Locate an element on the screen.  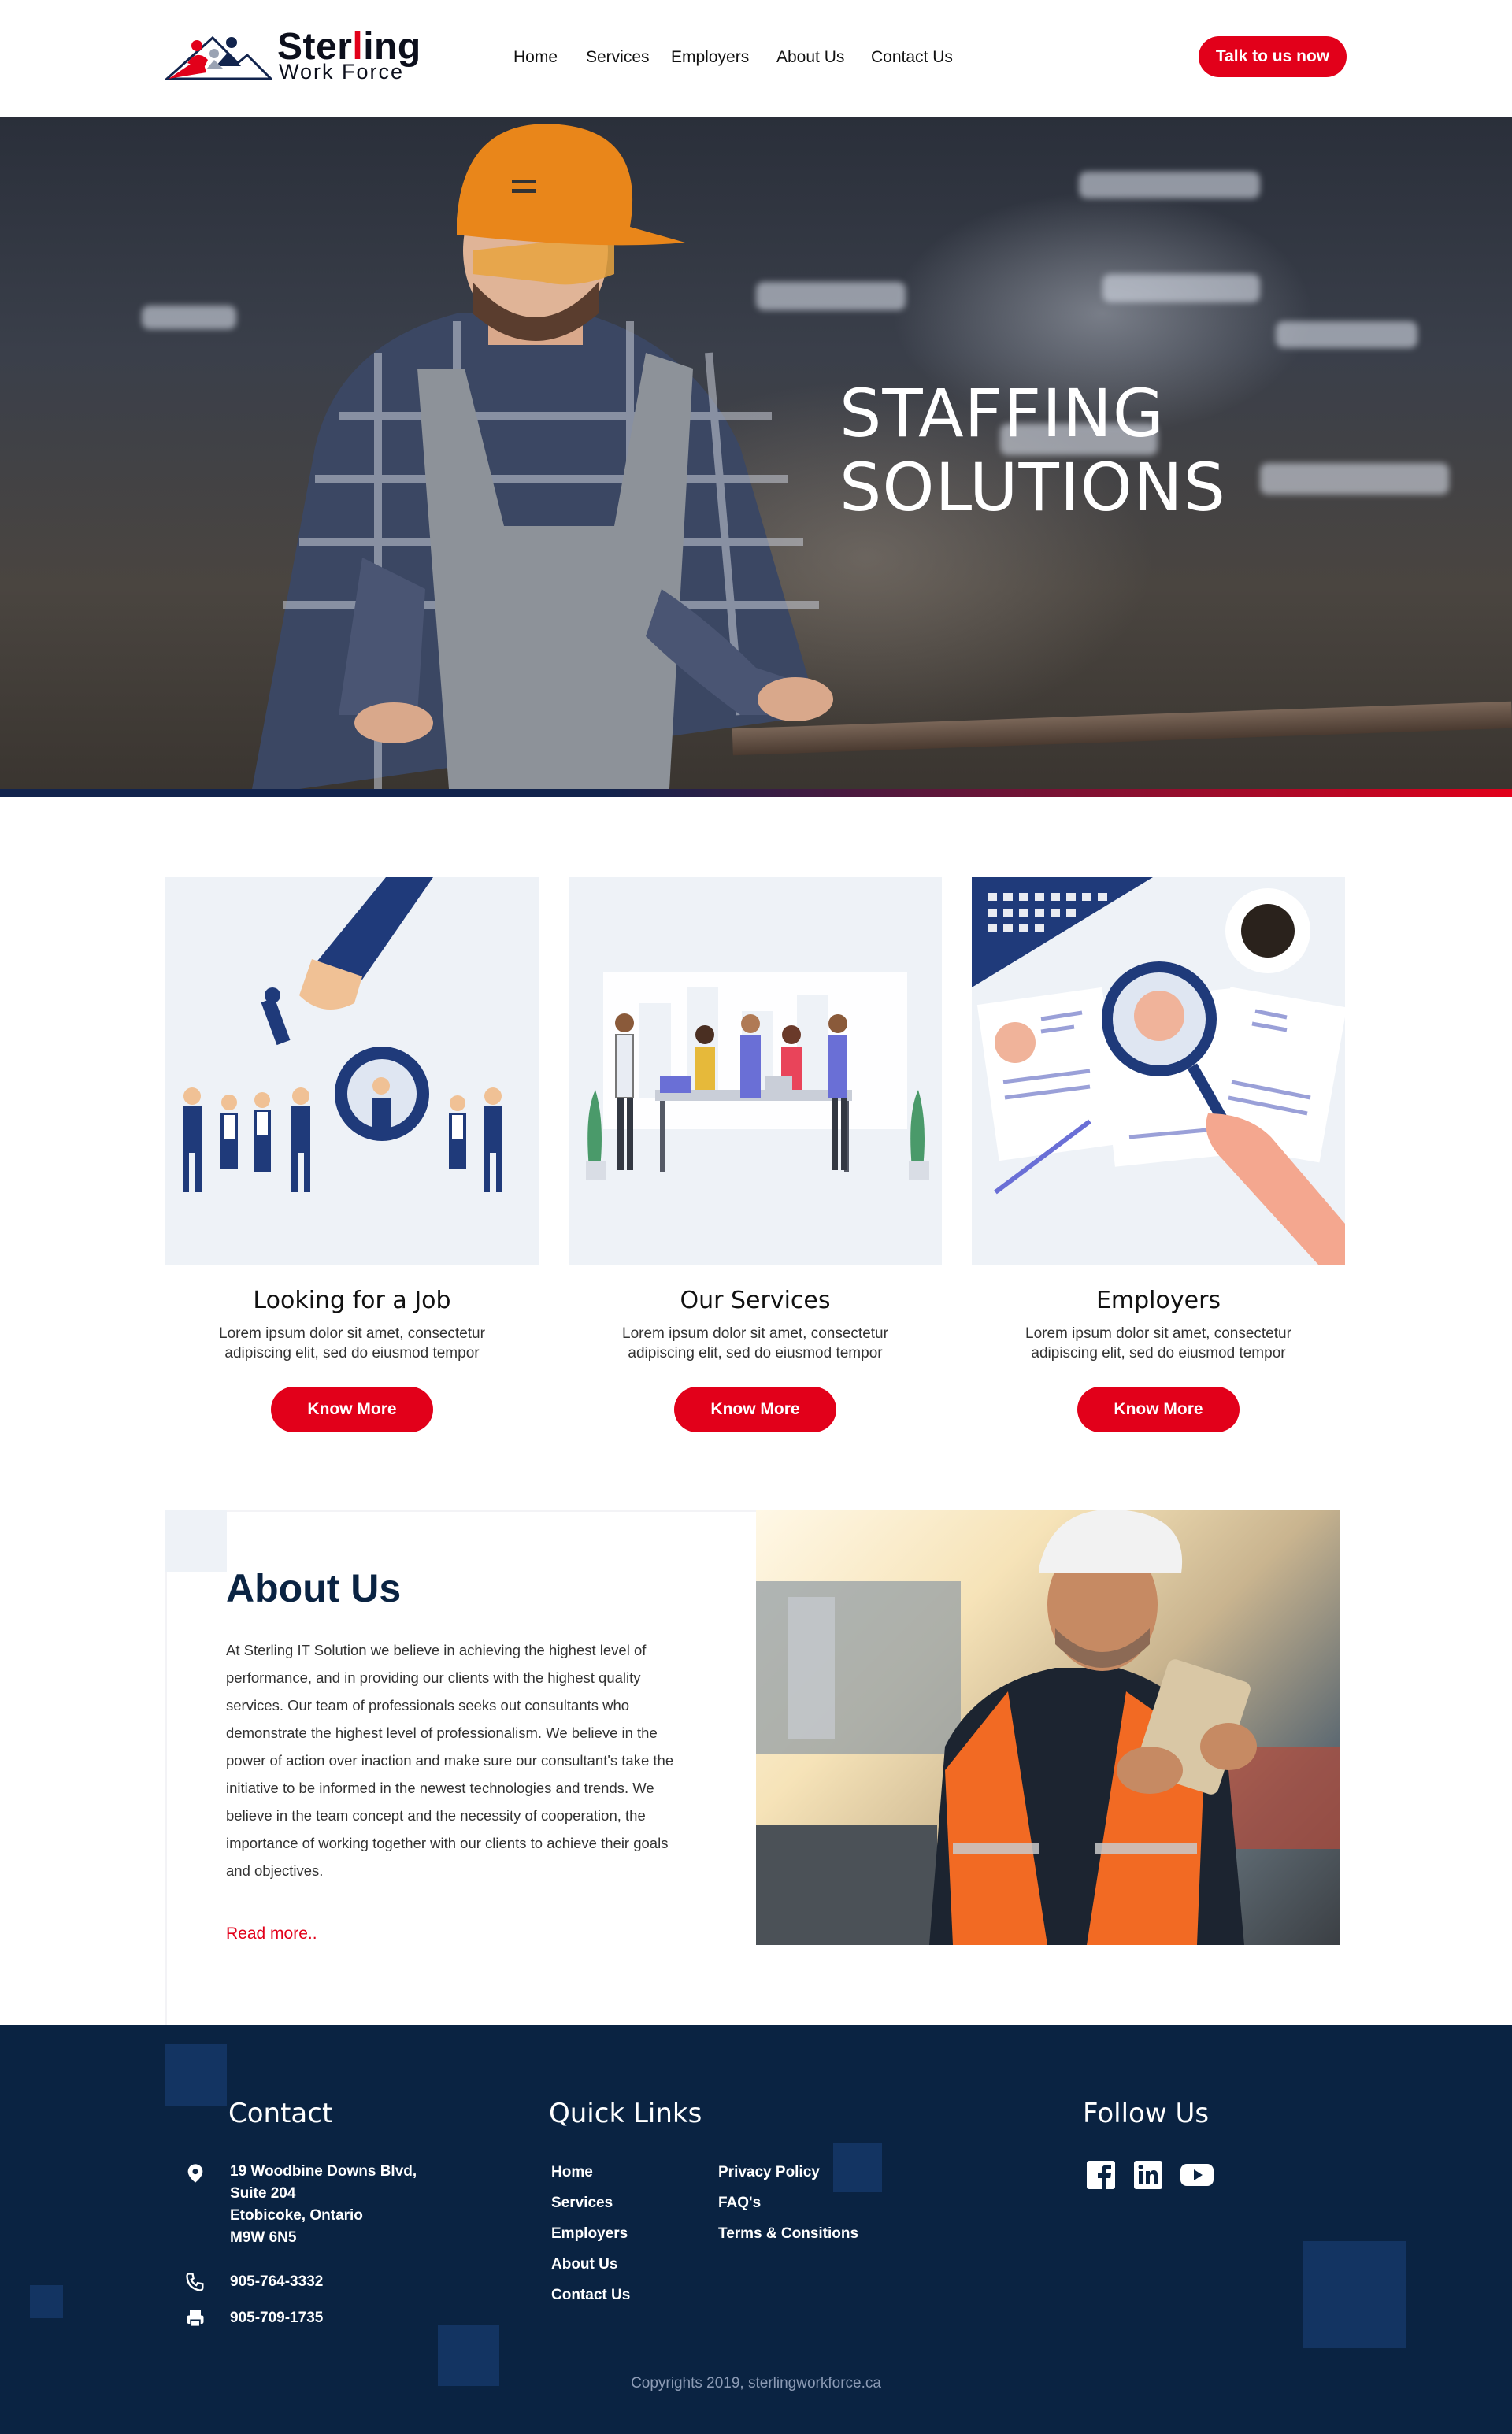
about-title: About Us is located at coordinates (314, 1588).